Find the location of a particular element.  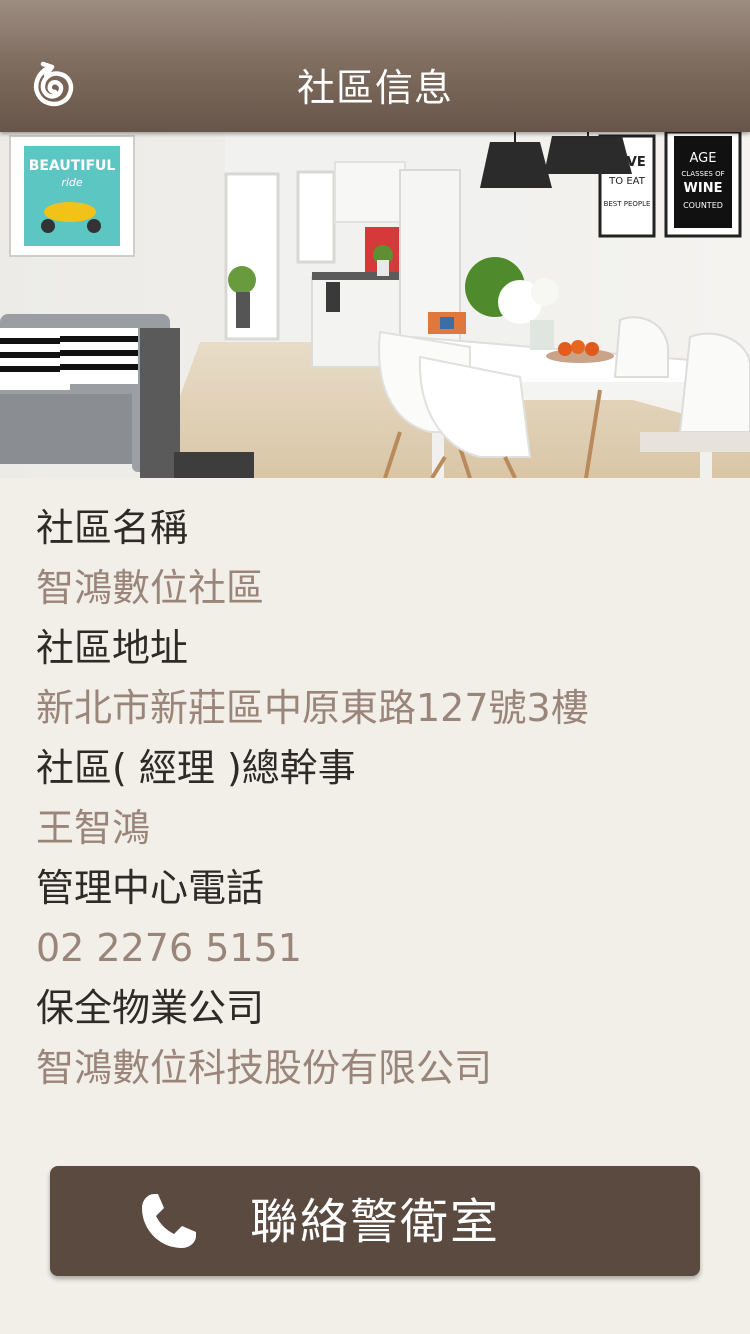

address-label: 社區地址 is located at coordinates (112, 648).